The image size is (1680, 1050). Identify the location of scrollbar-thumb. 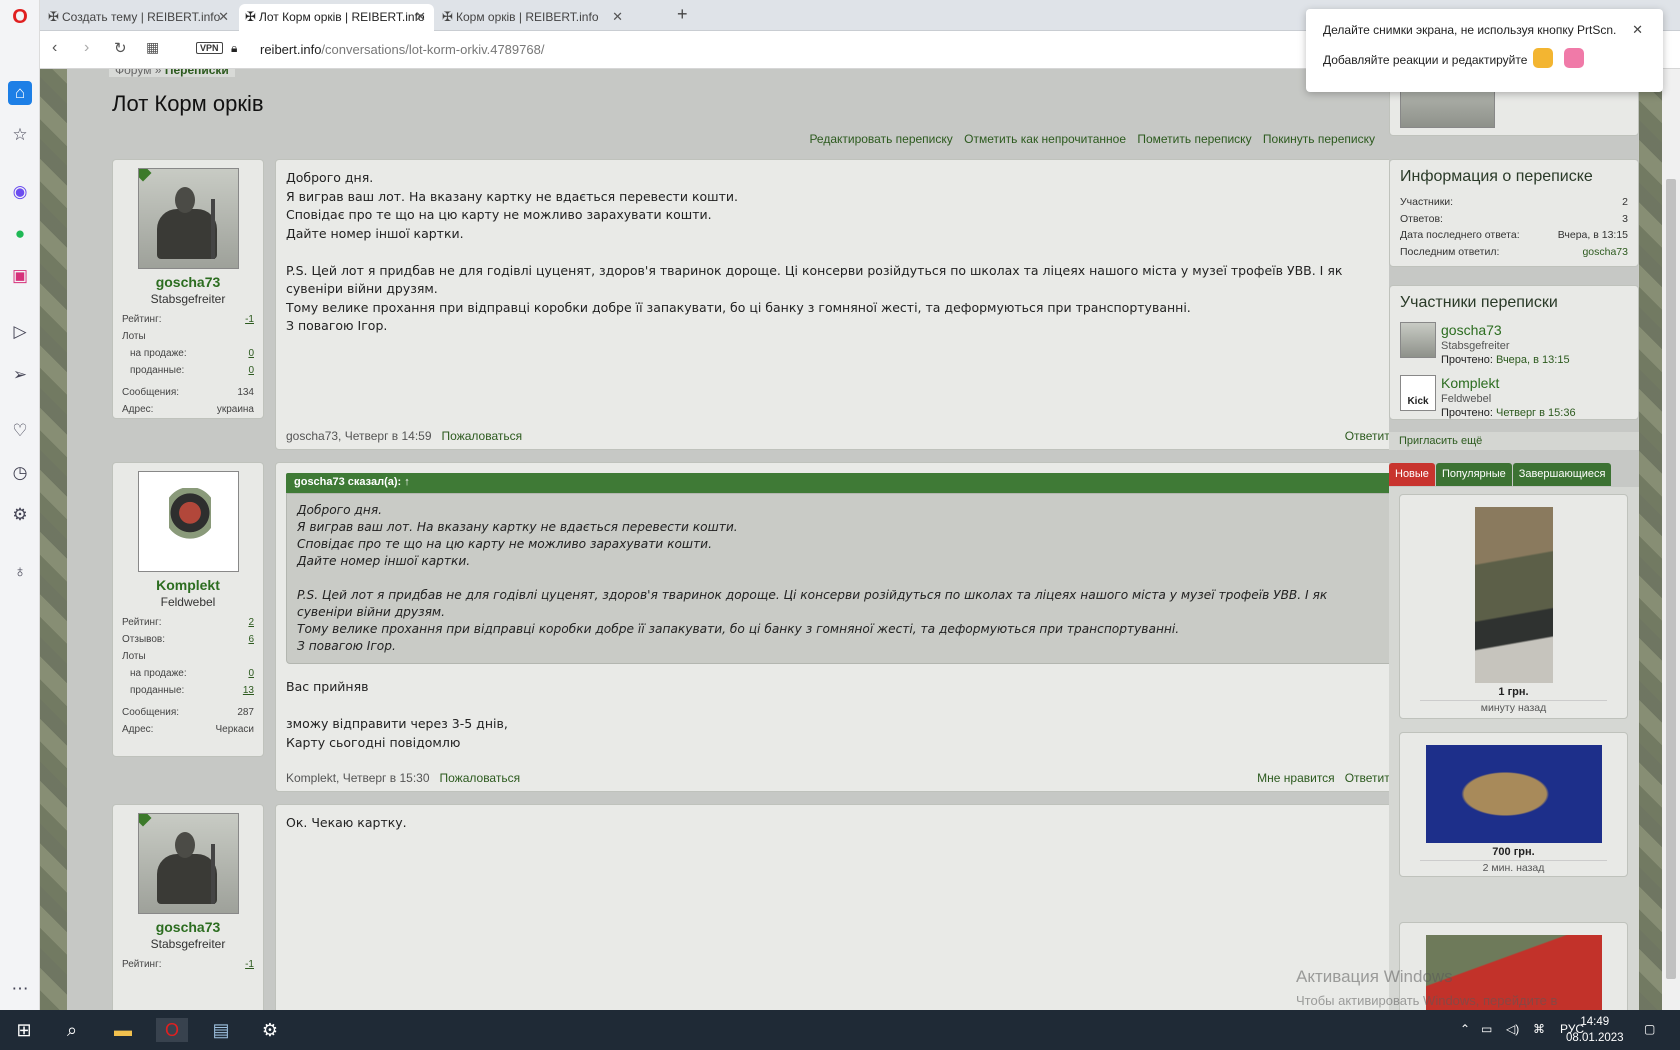
(1671, 579).